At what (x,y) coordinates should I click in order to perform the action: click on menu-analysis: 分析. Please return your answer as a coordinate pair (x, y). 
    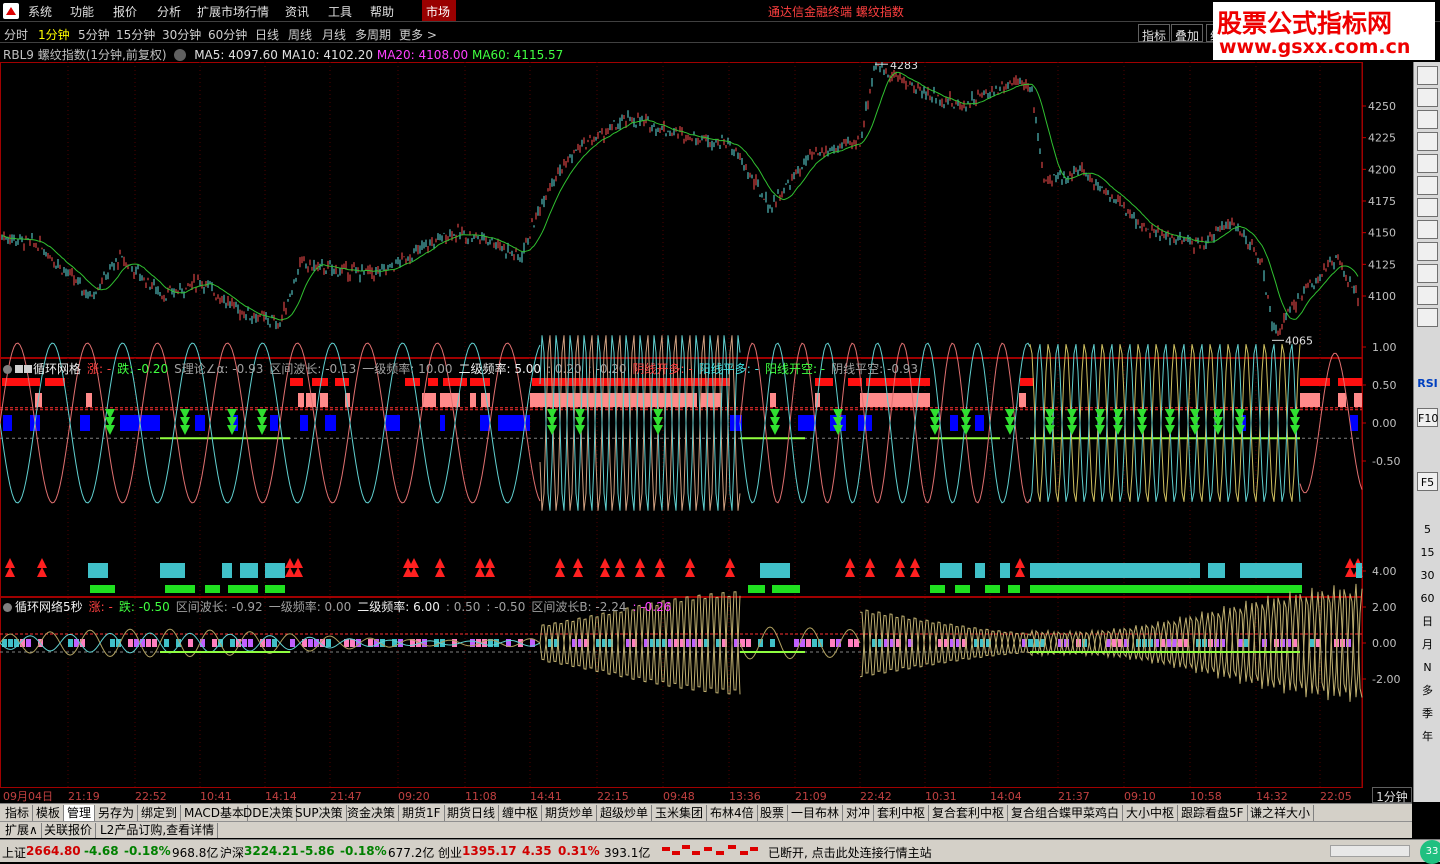
    Looking at the image, I should click on (169, 11).